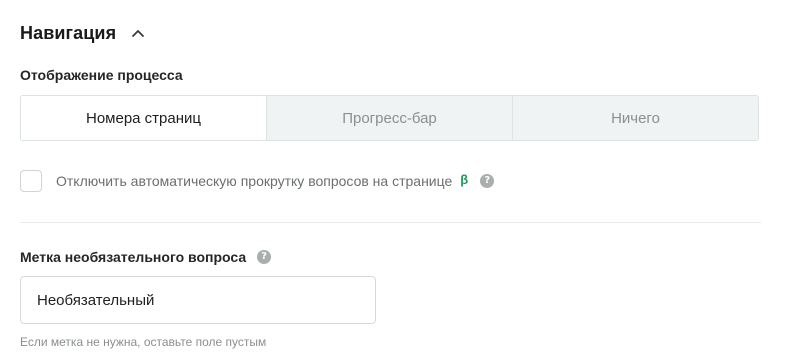 Image resolution: width=805 pixels, height=362 pixels. Describe the element at coordinates (198, 300) in the screenshot. I see `optional-label-input` at that location.